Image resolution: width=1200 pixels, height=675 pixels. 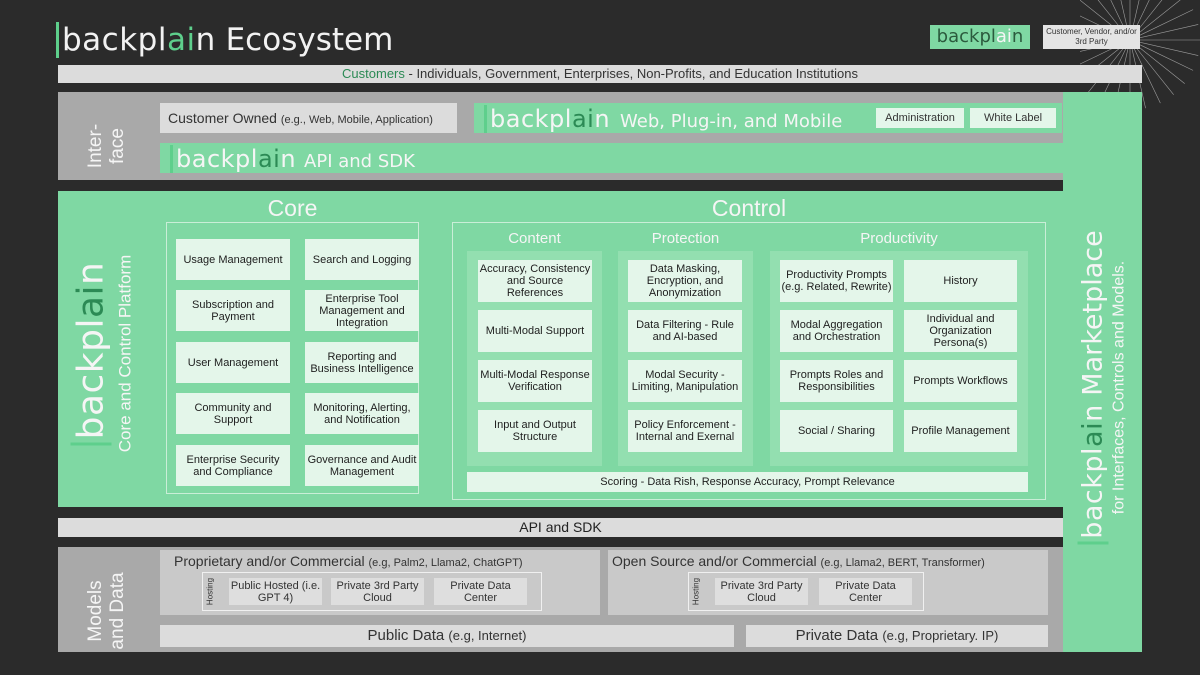 What do you see at coordinates (897, 636) in the screenshot?
I see `private-data-bar: Private Data (e.g, Proprietary. IP)` at bounding box center [897, 636].